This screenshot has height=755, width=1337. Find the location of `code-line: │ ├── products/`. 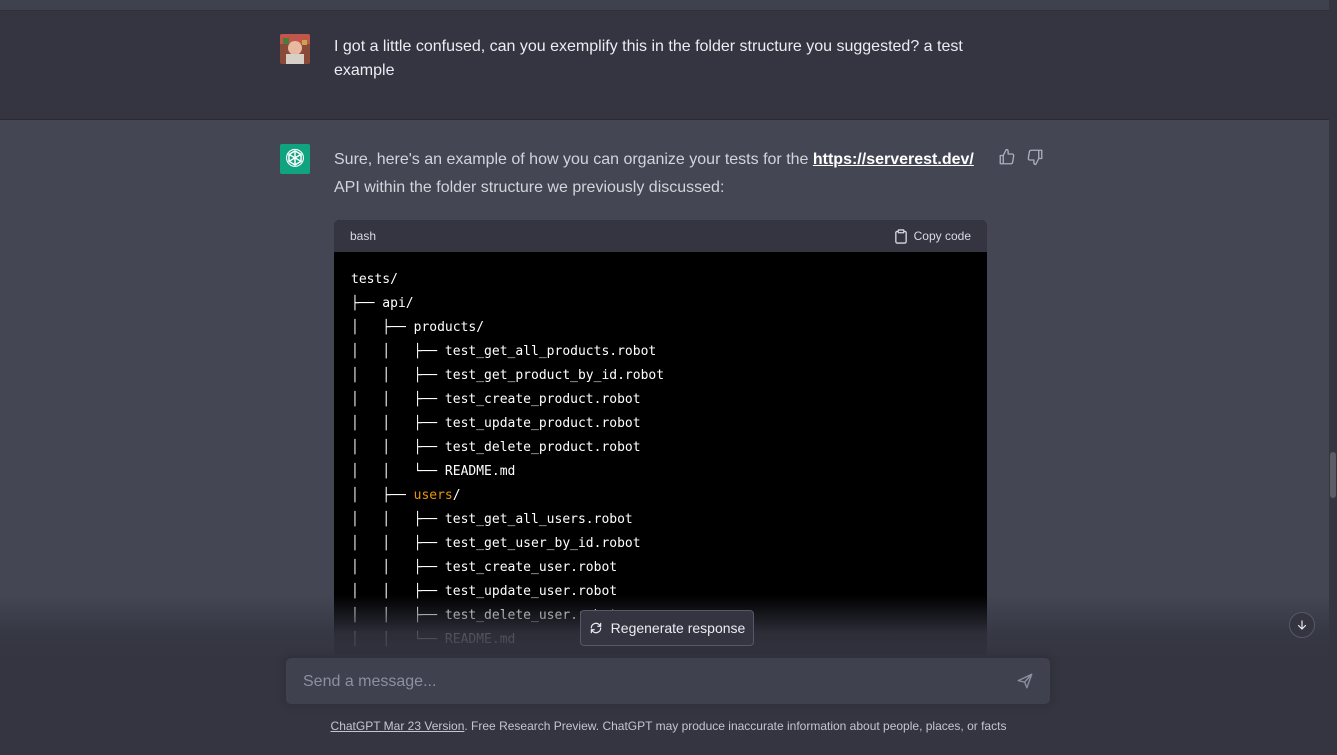

code-line: │ ├── products/ is located at coordinates (660, 328).